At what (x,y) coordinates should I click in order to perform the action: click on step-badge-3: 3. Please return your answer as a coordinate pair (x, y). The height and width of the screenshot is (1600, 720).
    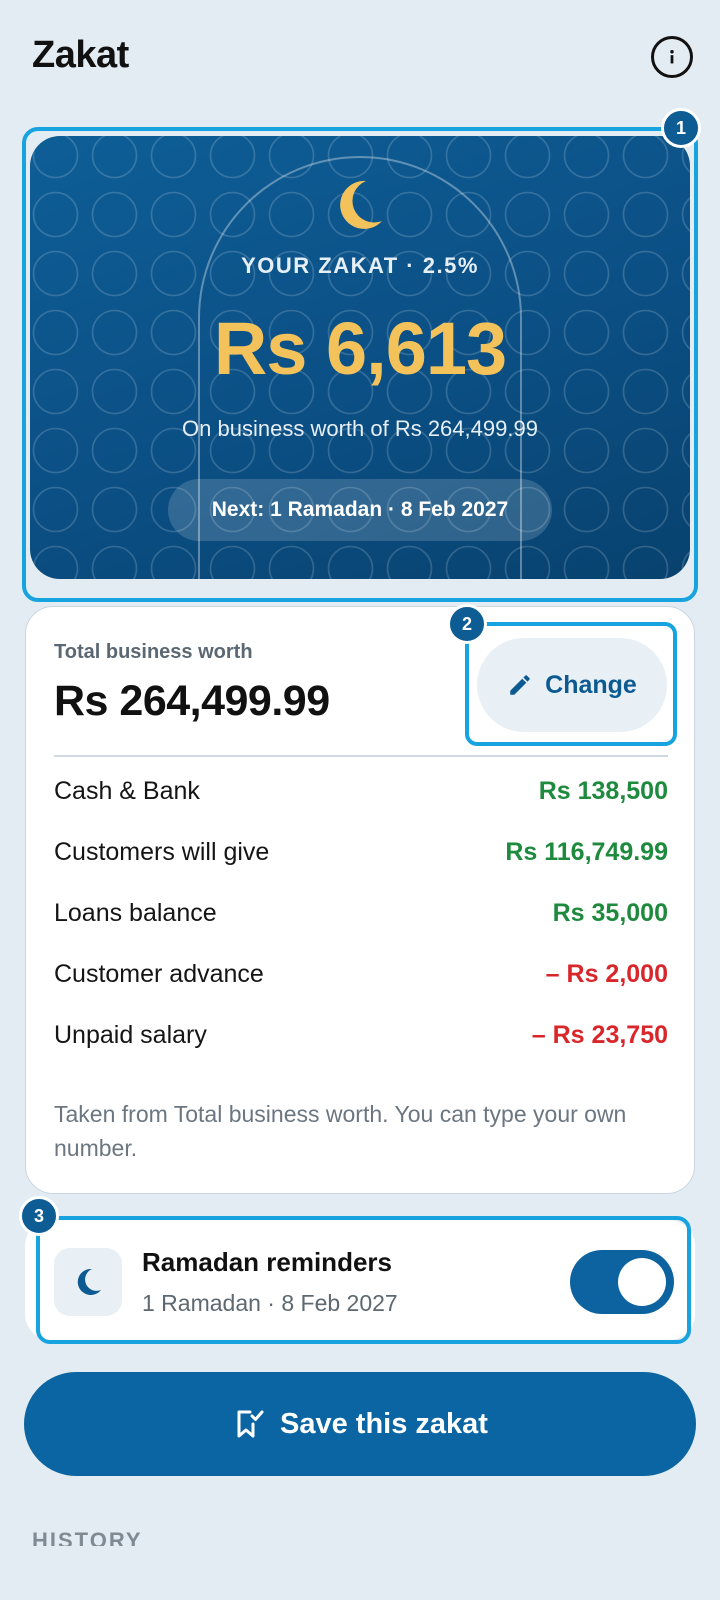
    Looking at the image, I should click on (39, 1216).